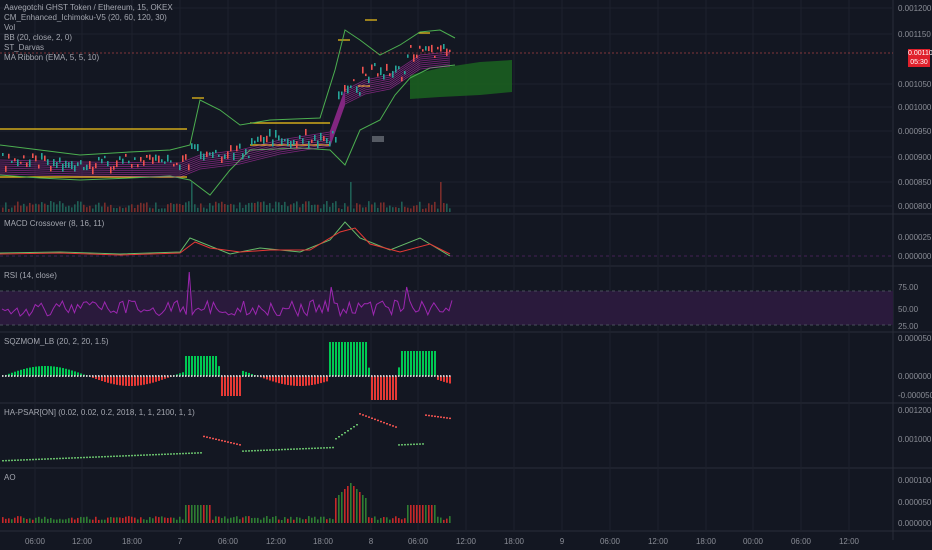 The image size is (932, 550). What do you see at coordinates (88, 58) in the screenshot?
I see `indicator-ma-ribbon: MA Ribbon (EMA, 5, 5, 10)` at bounding box center [88, 58].